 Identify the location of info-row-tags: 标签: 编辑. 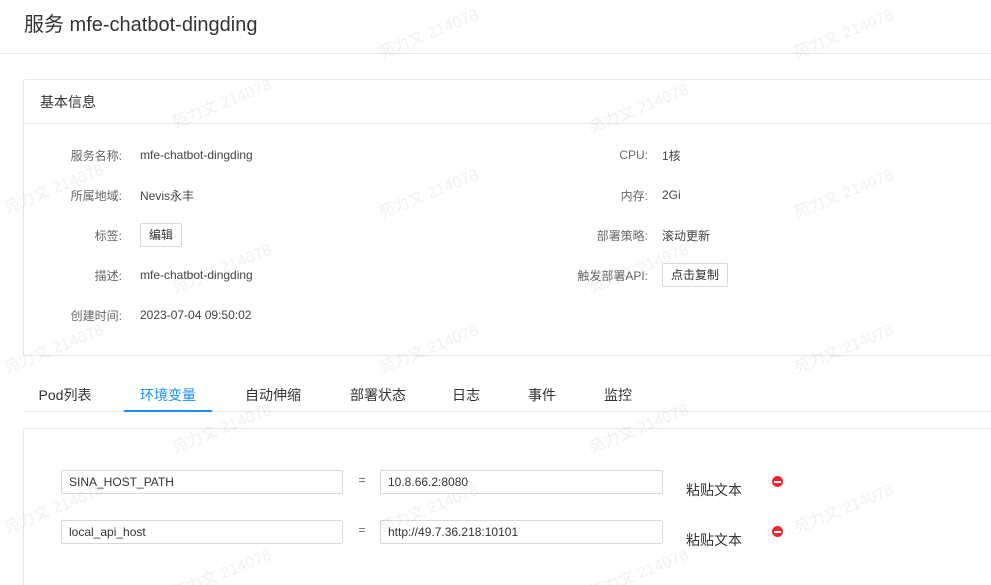
(103, 235).